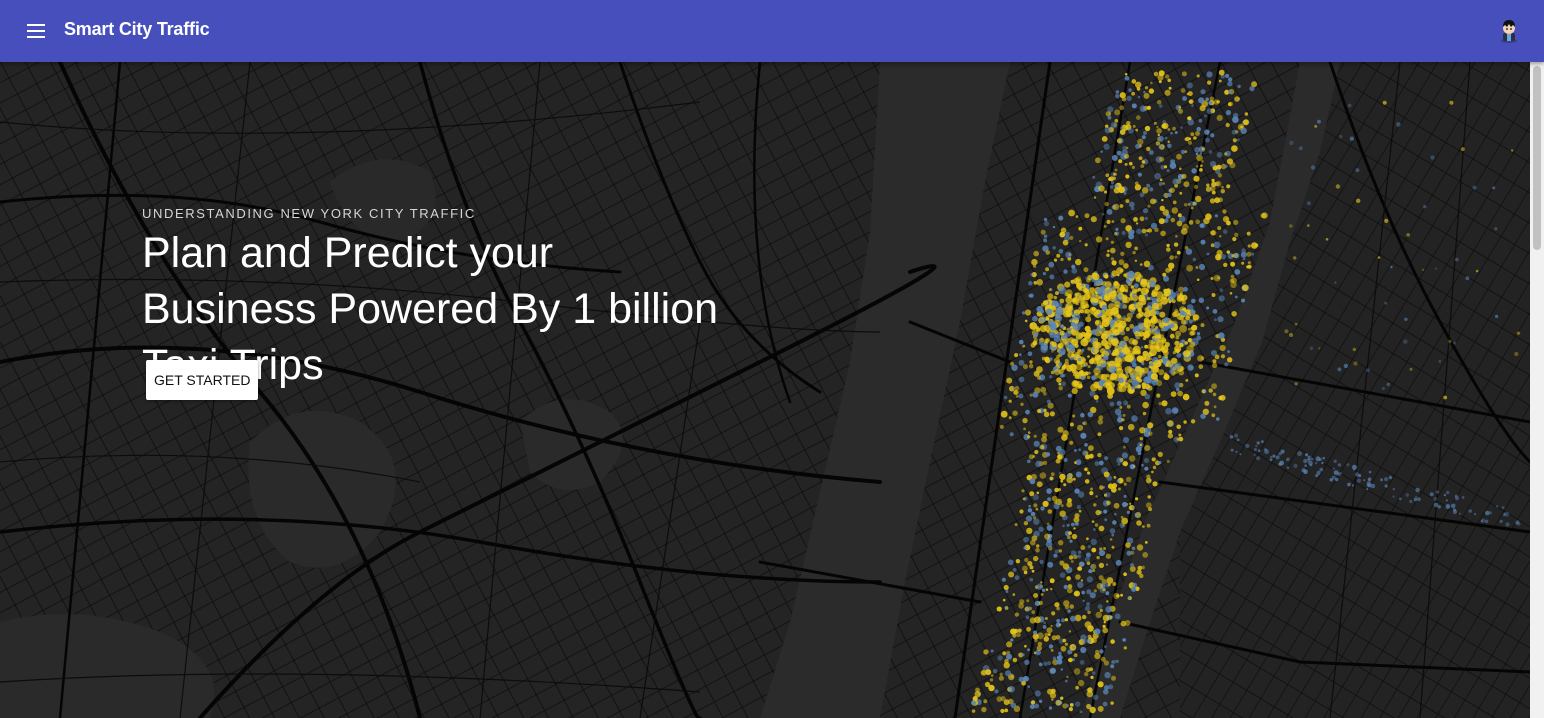  What do you see at coordinates (1537, 158) in the screenshot?
I see `scrollbar-thumb` at bounding box center [1537, 158].